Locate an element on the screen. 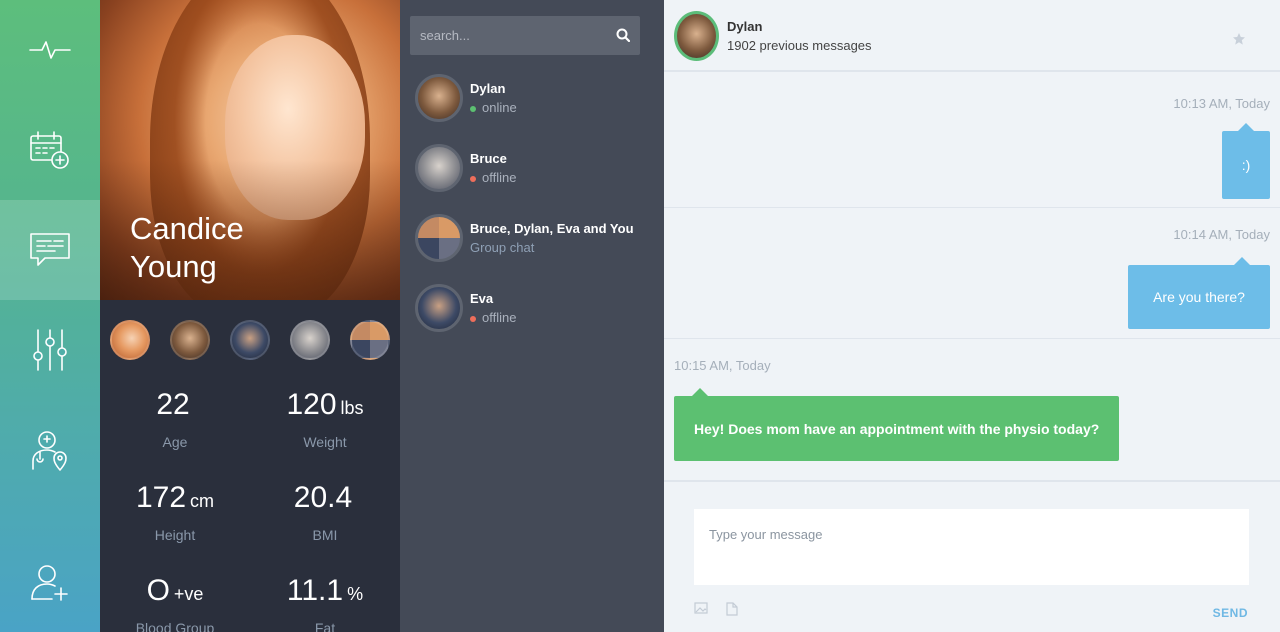 The height and width of the screenshot is (632, 1280). add-user-icon is located at coordinates (49, 583).